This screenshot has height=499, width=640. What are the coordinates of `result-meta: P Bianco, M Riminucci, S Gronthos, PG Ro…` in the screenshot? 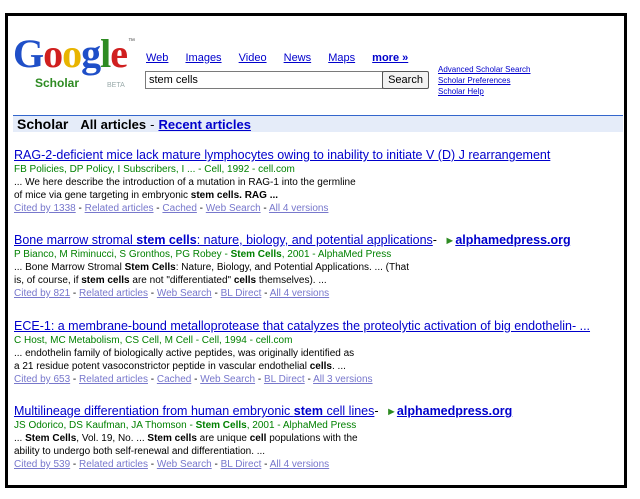 It's located at (314, 254).